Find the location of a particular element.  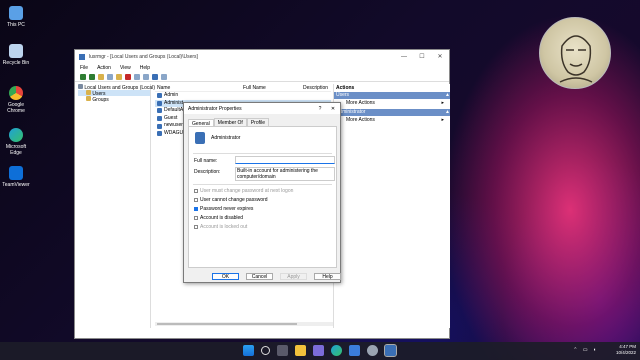

desktop-icon-teamviewer: TeamViewer is located at coordinates (16, 177).